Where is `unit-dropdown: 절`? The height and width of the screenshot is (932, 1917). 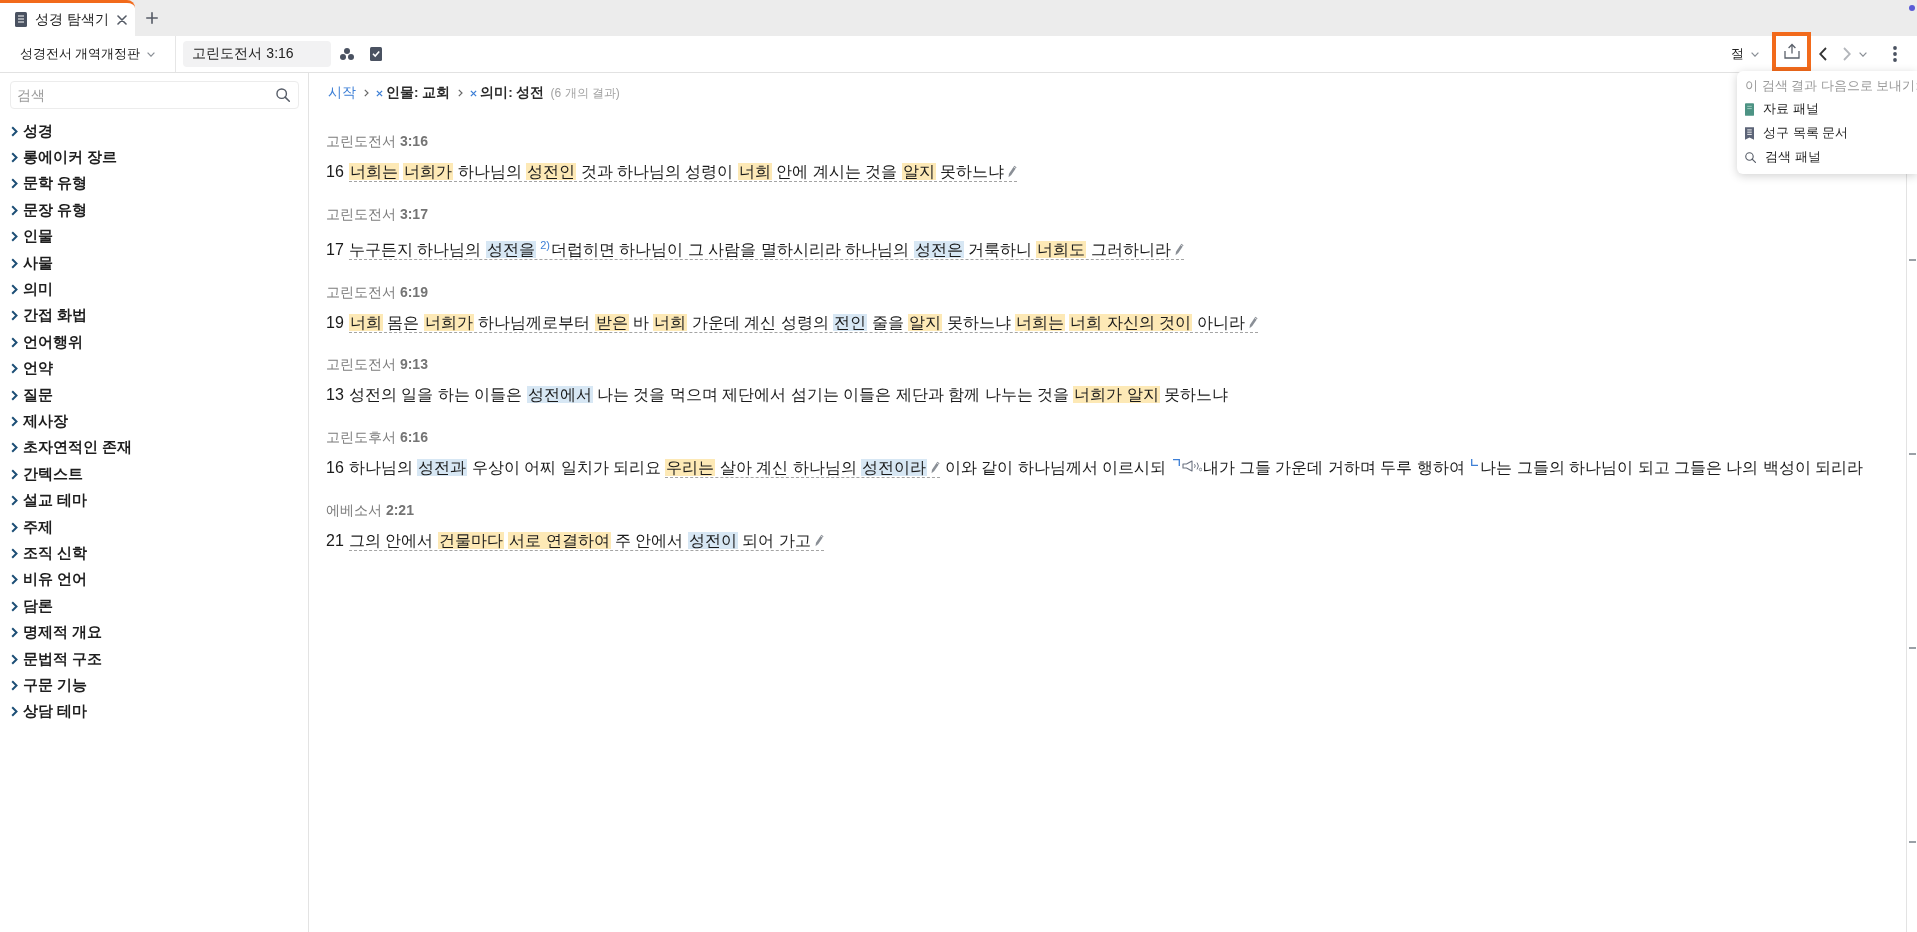
unit-dropdown: 절 is located at coordinates (1745, 54).